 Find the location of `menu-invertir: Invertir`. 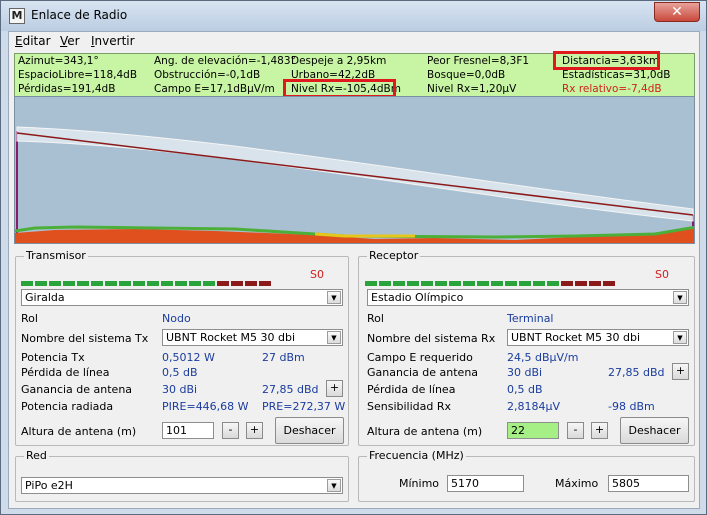

menu-invertir: Invertir is located at coordinates (113, 41).